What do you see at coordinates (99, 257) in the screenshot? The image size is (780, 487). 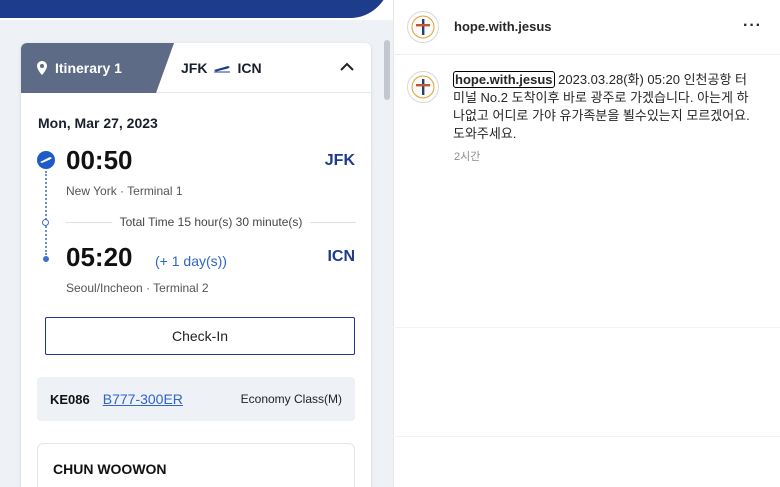 I see `arrival-time: 05:20` at bounding box center [99, 257].